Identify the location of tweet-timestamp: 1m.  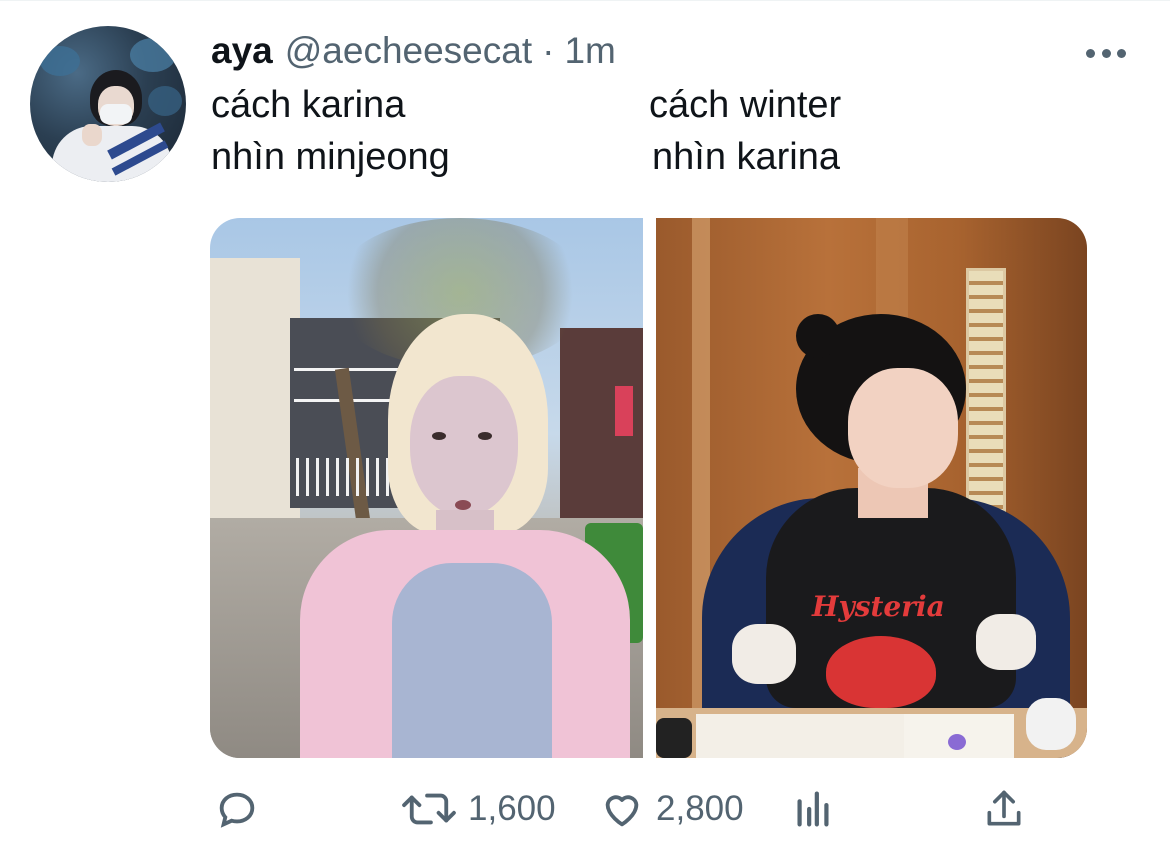
(589, 51).